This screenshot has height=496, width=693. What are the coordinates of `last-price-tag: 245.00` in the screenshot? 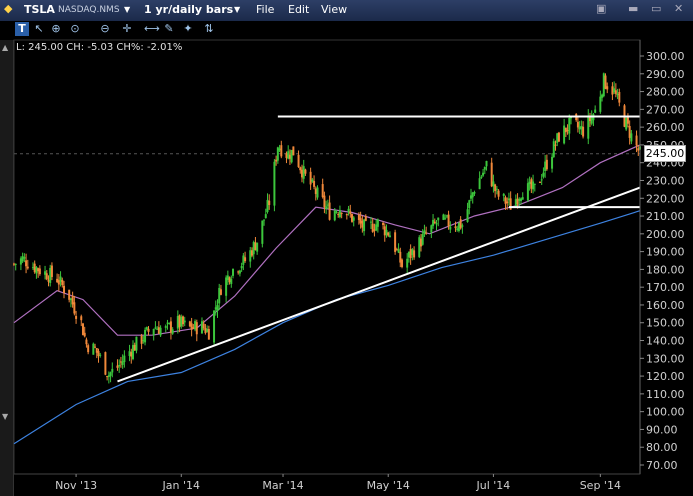 It's located at (665, 153).